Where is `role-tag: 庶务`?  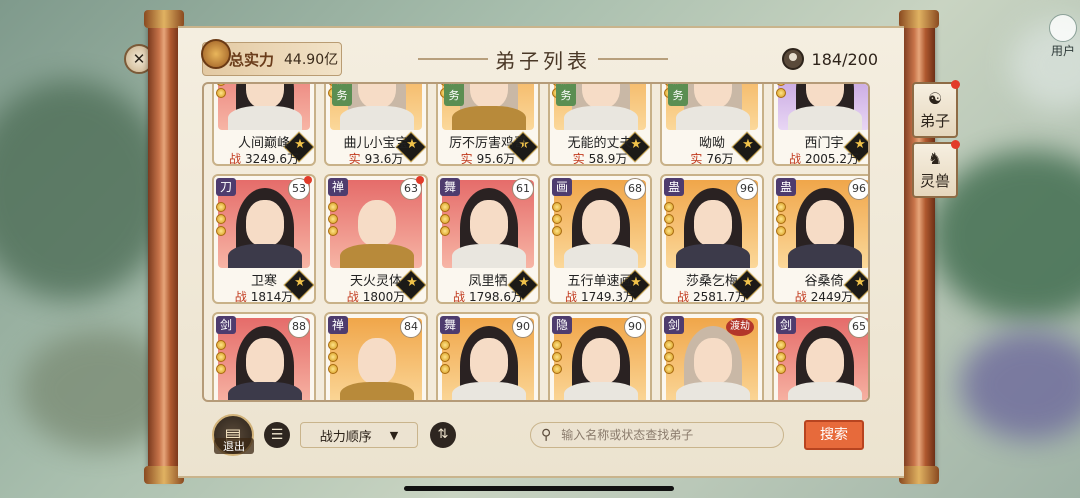
role-tag: 庶务 is located at coordinates (342, 95).